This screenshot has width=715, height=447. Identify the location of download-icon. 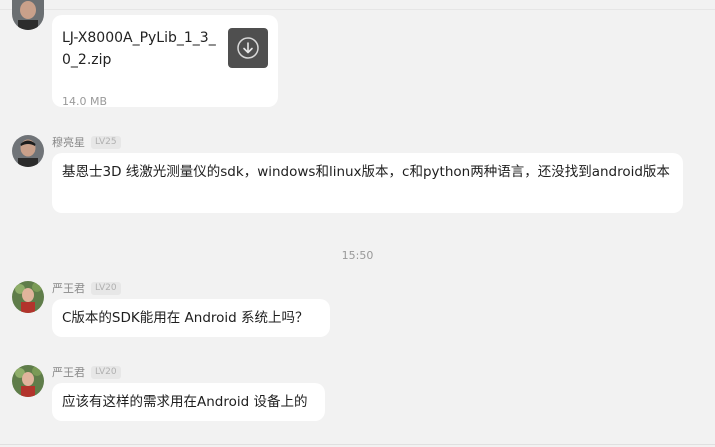
(248, 48).